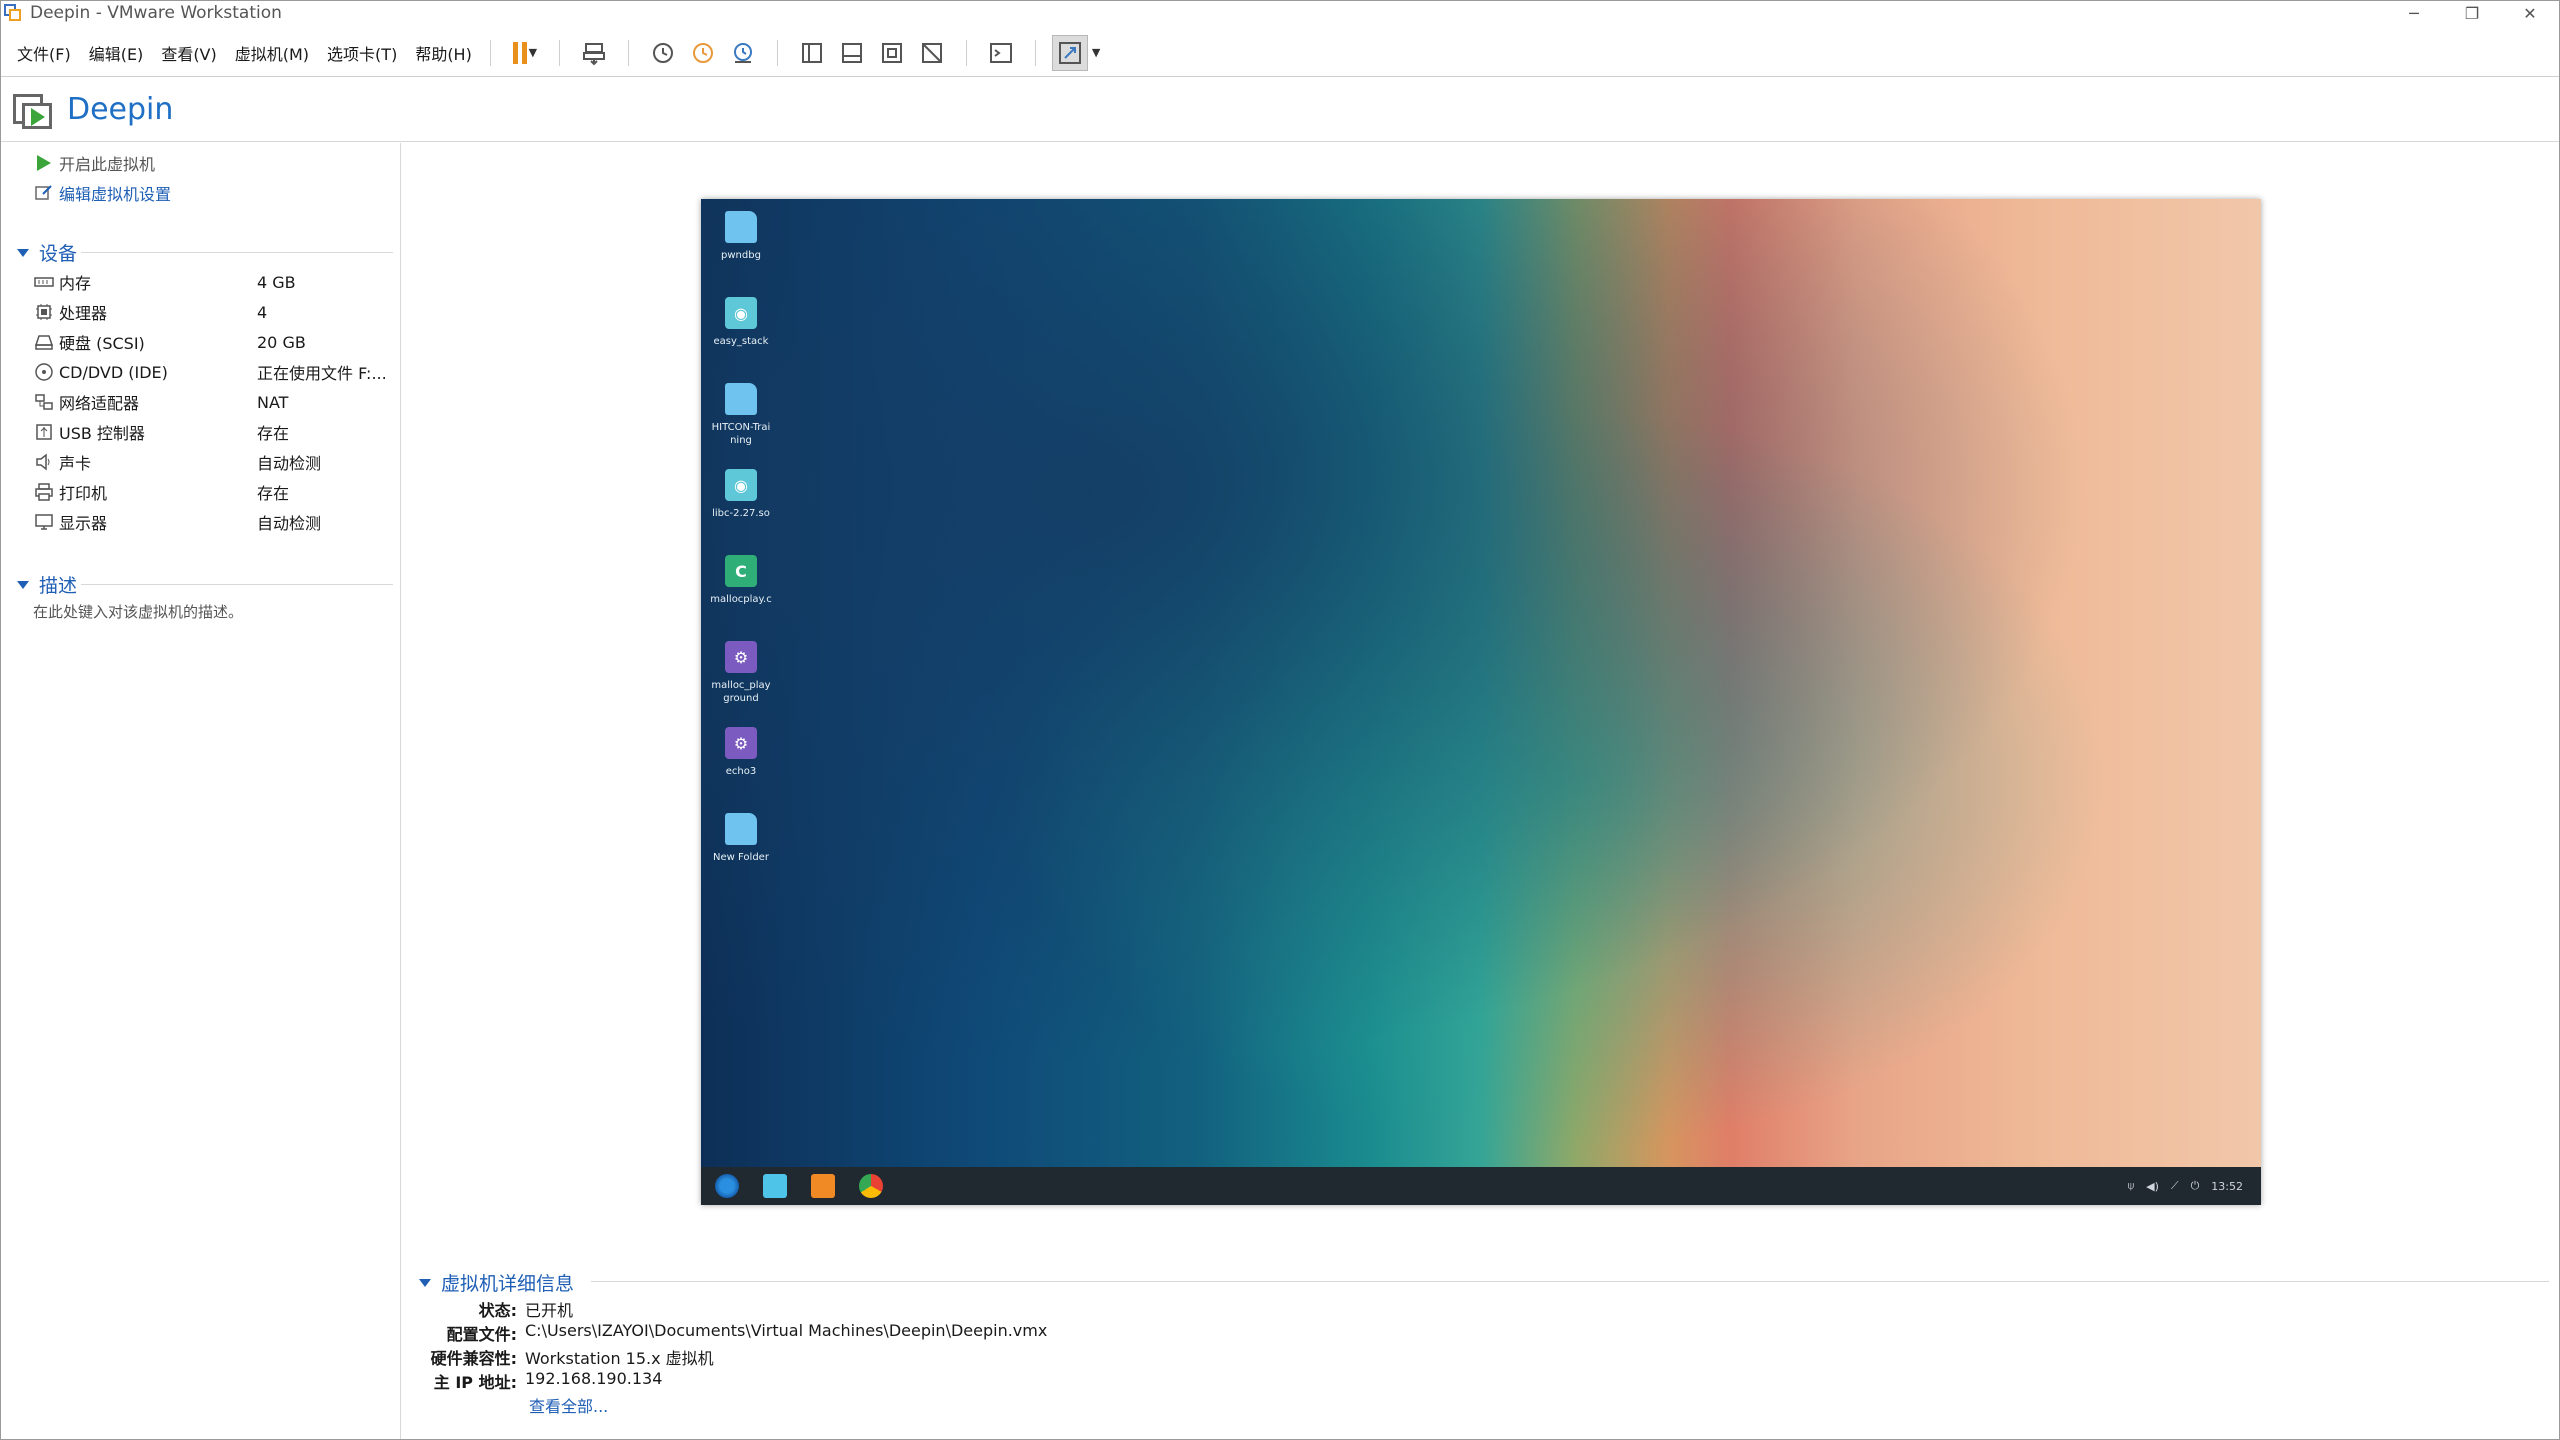 This screenshot has height=1440, width=2560. I want to click on cd-dvd-icon, so click(44, 372).